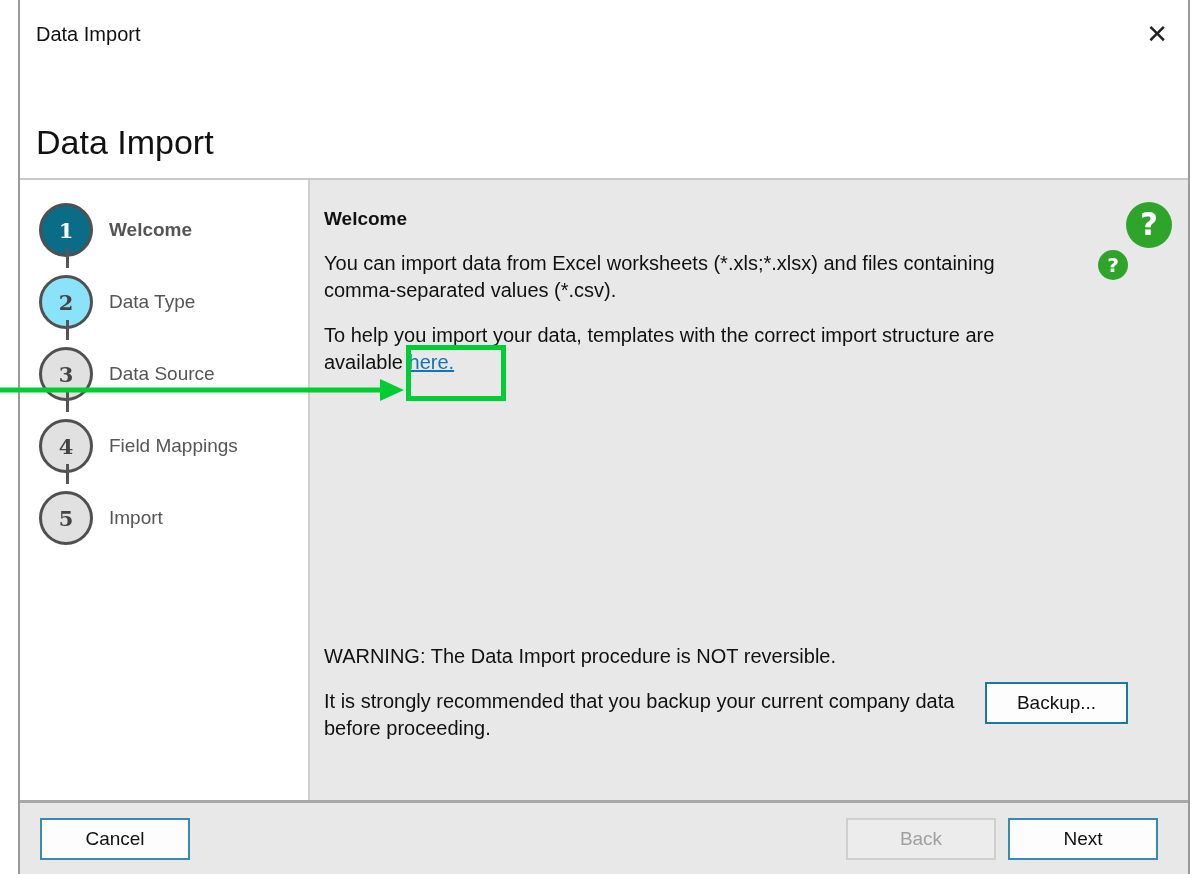 The width and height of the screenshot is (1201, 874). Describe the element at coordinates (66, 518) in the screenshot. I see `step-number: 5` at that location.